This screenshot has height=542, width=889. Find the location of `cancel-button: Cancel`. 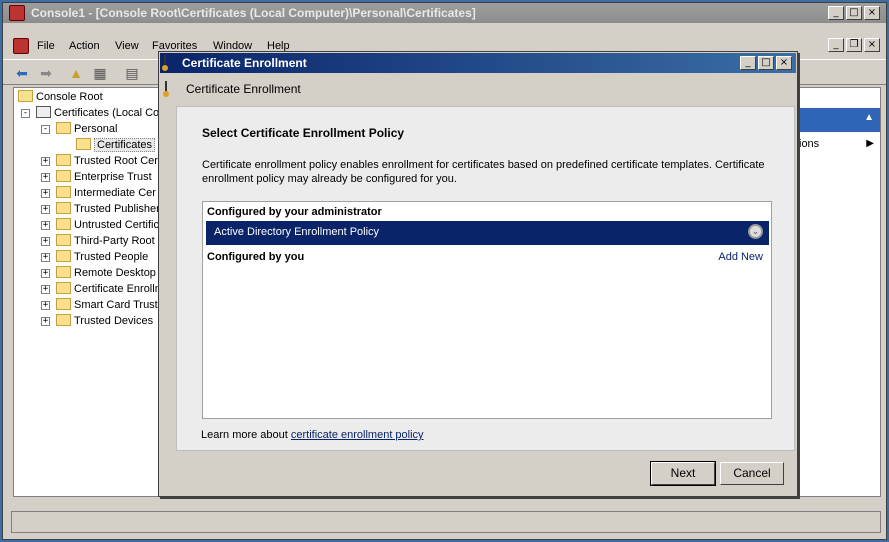

cancel-button: Cancel is located at coordinates (752, 473).